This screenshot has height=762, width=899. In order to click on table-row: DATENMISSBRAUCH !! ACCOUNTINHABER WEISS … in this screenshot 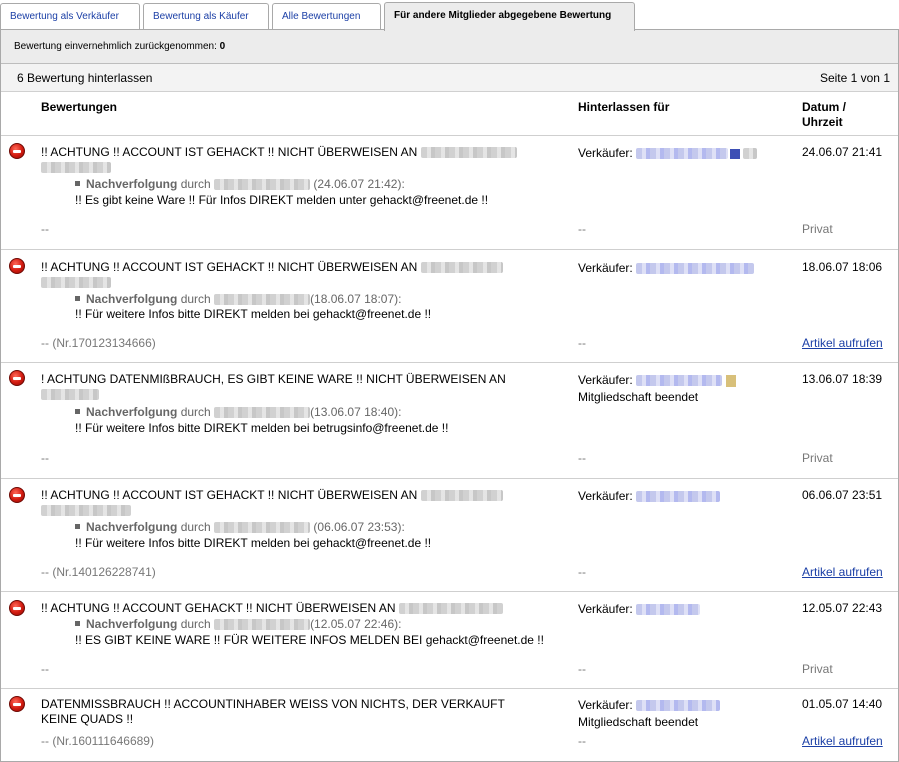, I will do `click(449, 725)`.